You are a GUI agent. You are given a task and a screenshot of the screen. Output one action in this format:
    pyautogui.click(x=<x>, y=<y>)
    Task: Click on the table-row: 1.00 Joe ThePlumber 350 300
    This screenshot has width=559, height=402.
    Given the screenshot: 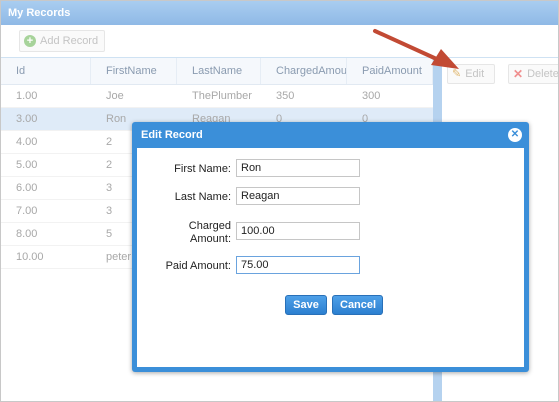 What is the action you would take?
    pyautogui.click(x=217, y=96)
    